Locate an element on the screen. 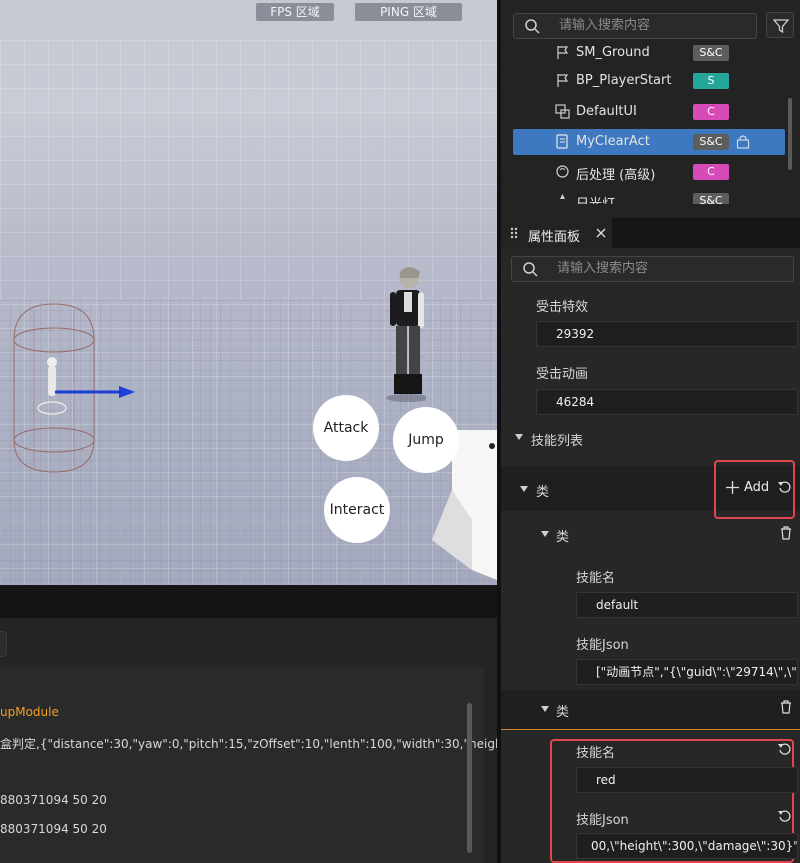 The height and width of the screenshot is (863, 800). hit-effect-label: 受击特效 is located at coordinates (562, 307).